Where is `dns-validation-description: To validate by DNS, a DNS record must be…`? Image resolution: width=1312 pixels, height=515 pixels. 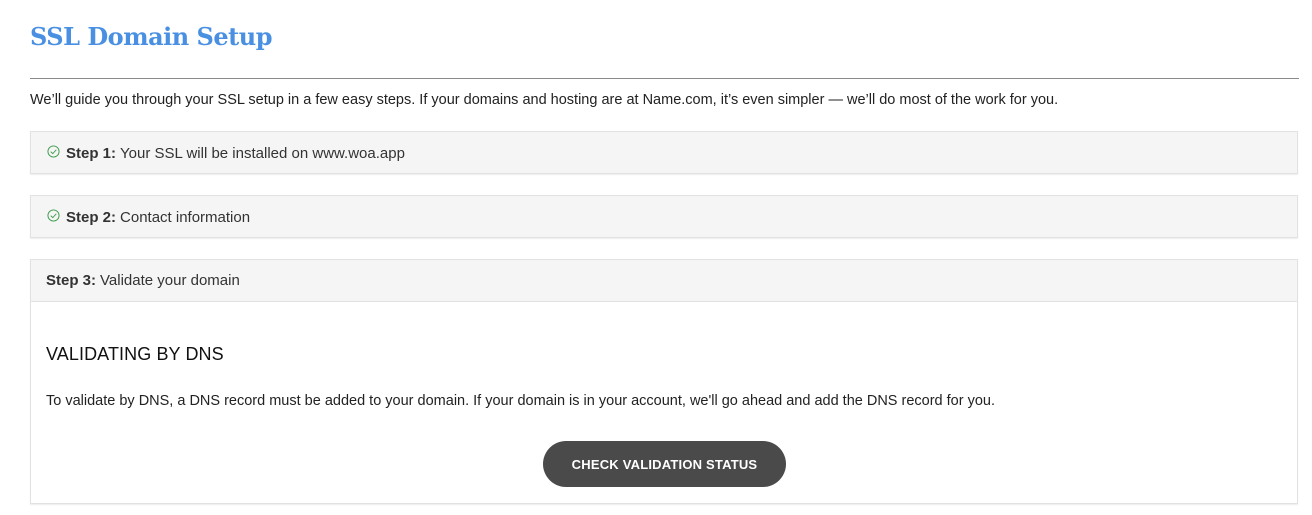
dns-validation-description: To validate by DNS, a DNS record must be… is located at coordinates (520, 401).